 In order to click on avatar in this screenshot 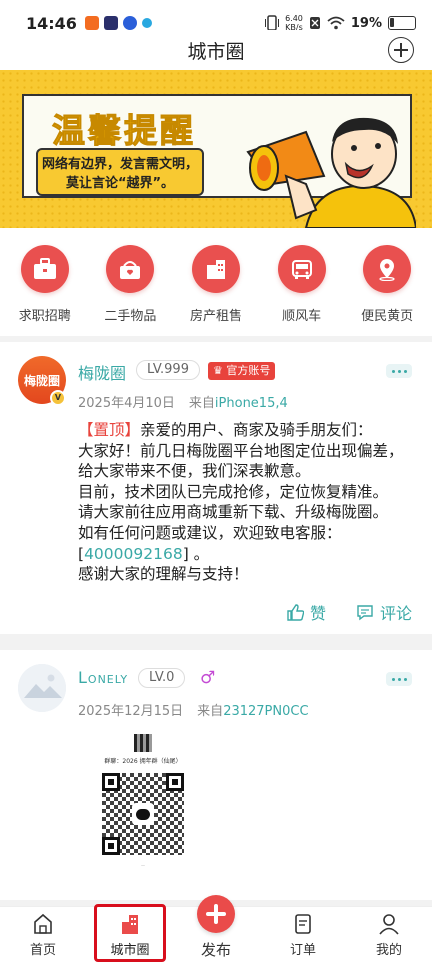, I will do `click(42, 688)`.